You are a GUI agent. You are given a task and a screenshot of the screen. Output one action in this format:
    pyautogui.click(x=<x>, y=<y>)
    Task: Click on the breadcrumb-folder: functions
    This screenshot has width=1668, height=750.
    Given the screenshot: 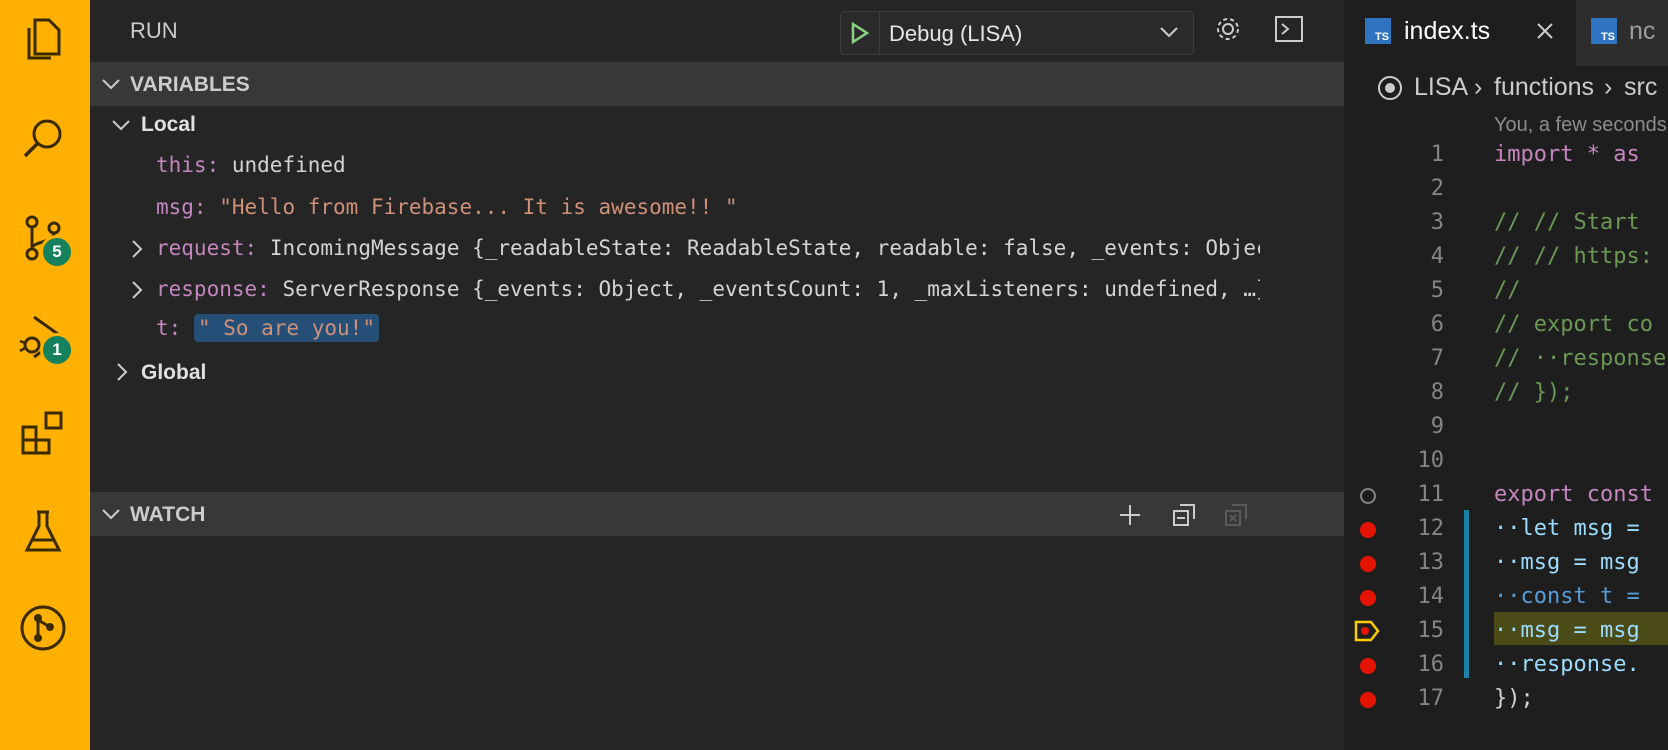 What is the action you would take?
    pyautogui.click(x=1544, y=87)
    